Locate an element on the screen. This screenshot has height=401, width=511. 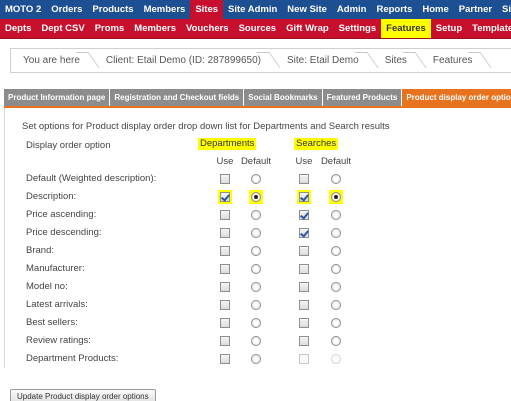
sub-nav-depts: Depts is located at coordinates (18, 28).